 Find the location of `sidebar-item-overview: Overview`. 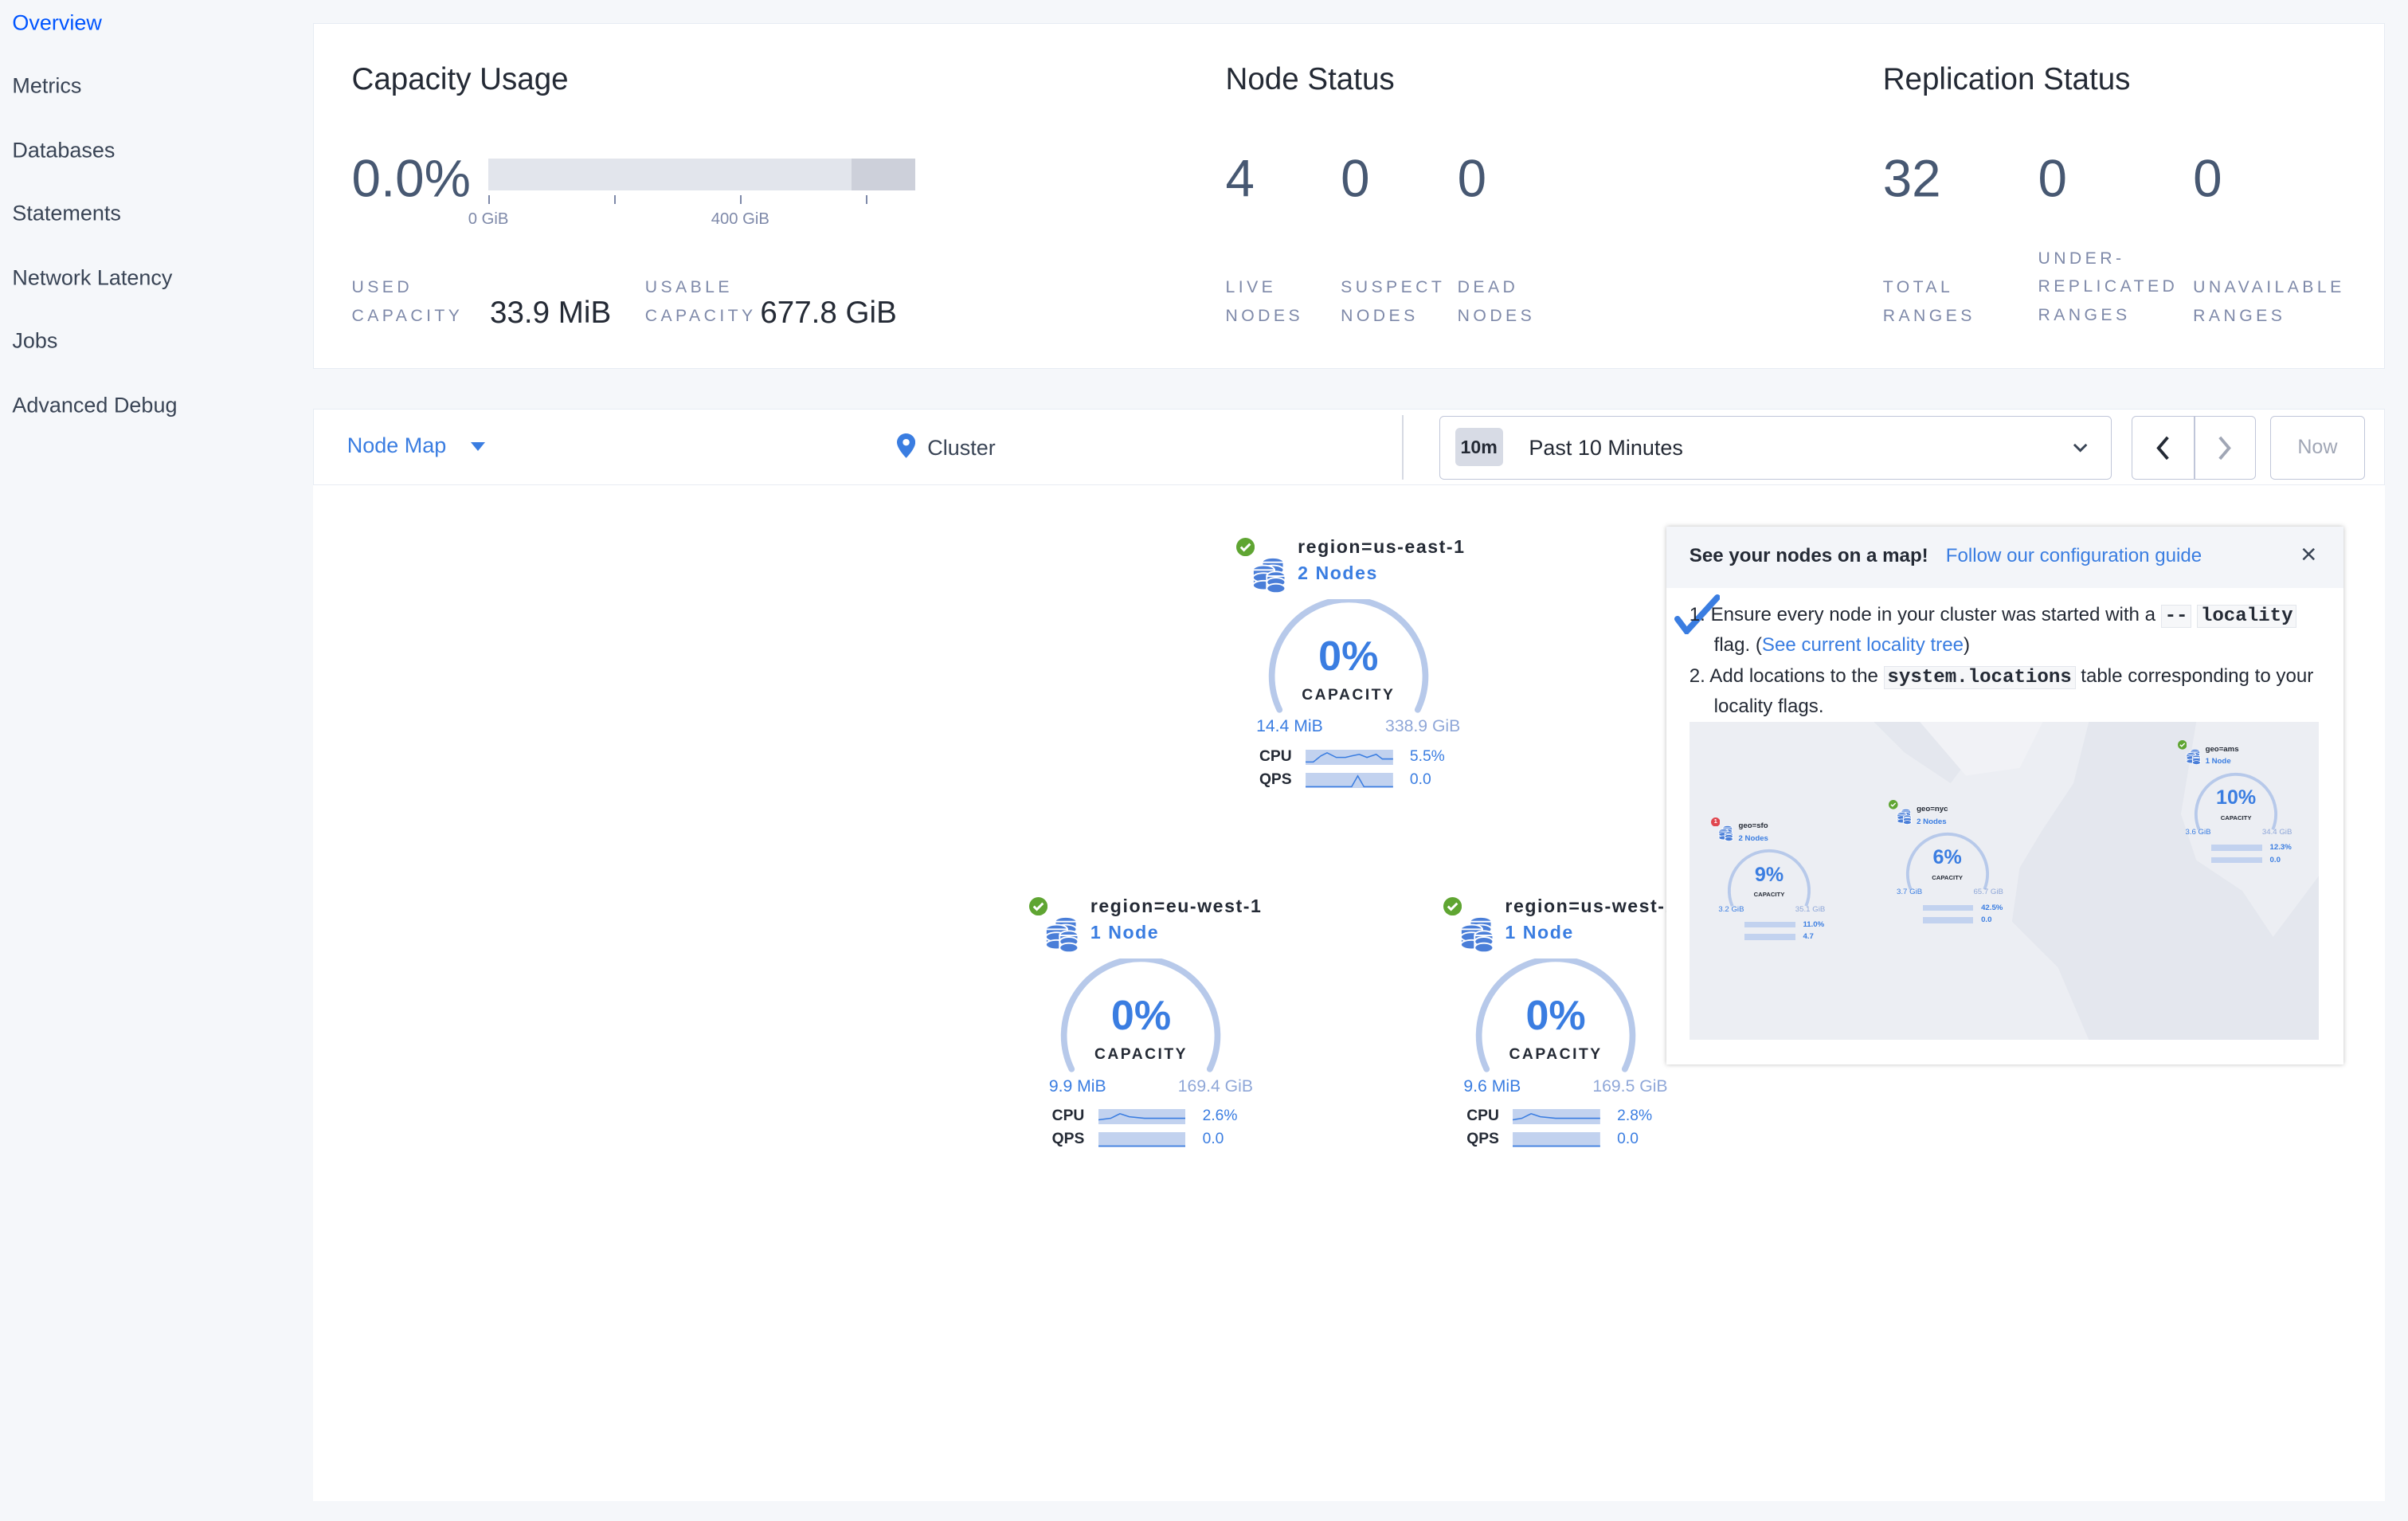

sidebar-item-overview: Overview is located at coordinates (57, 22).